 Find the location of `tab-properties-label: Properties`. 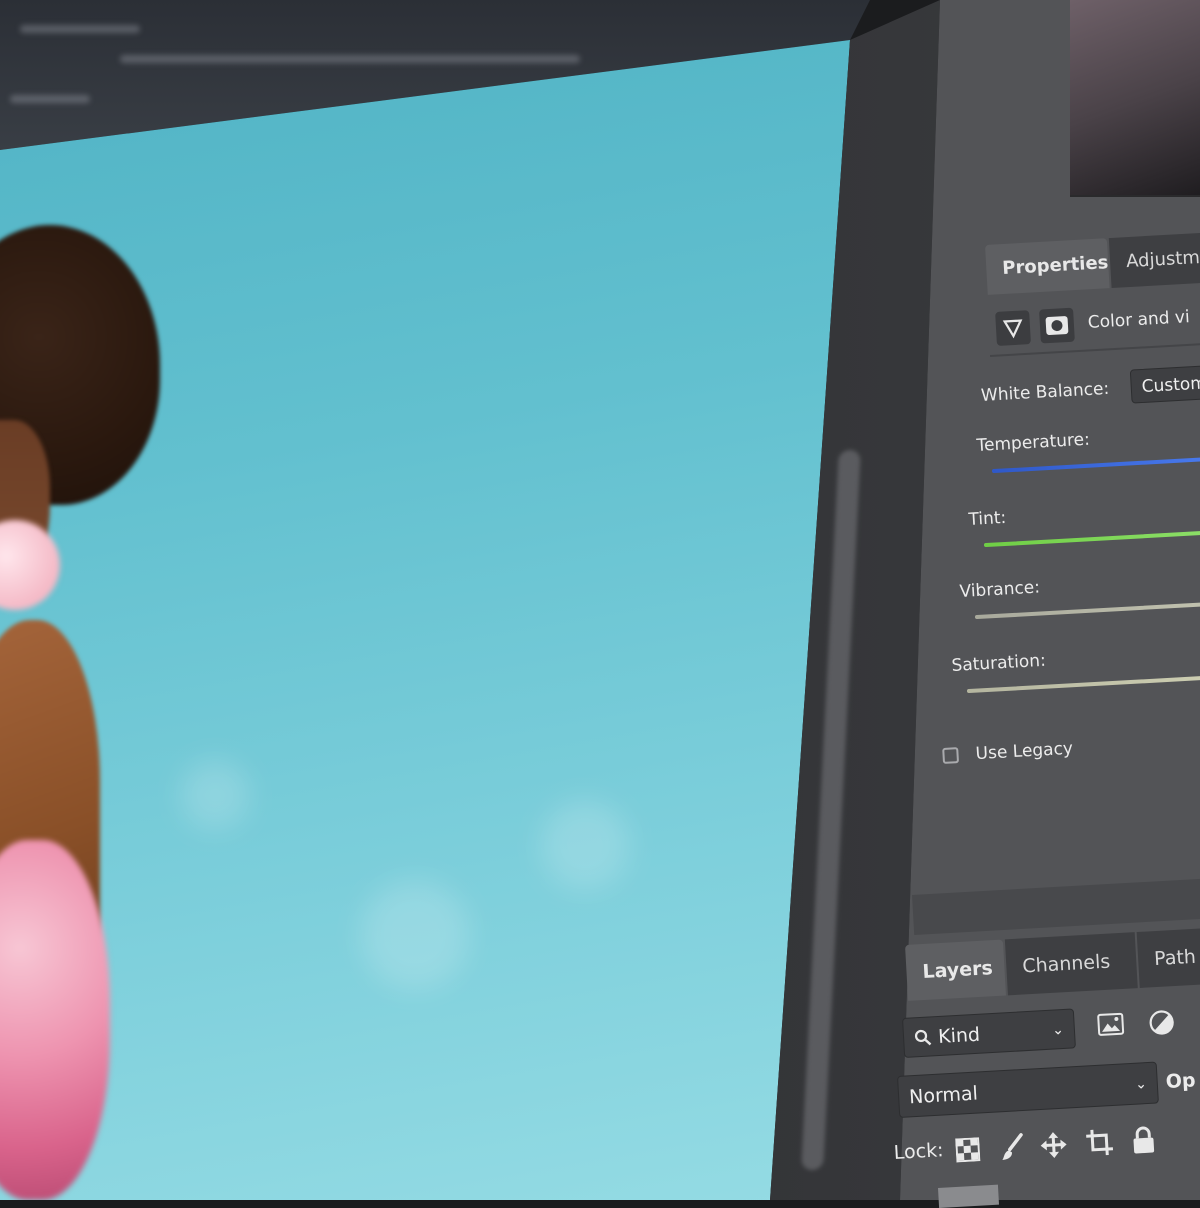

tab-properties-label: Properties is located at coordinates (1055, 266).